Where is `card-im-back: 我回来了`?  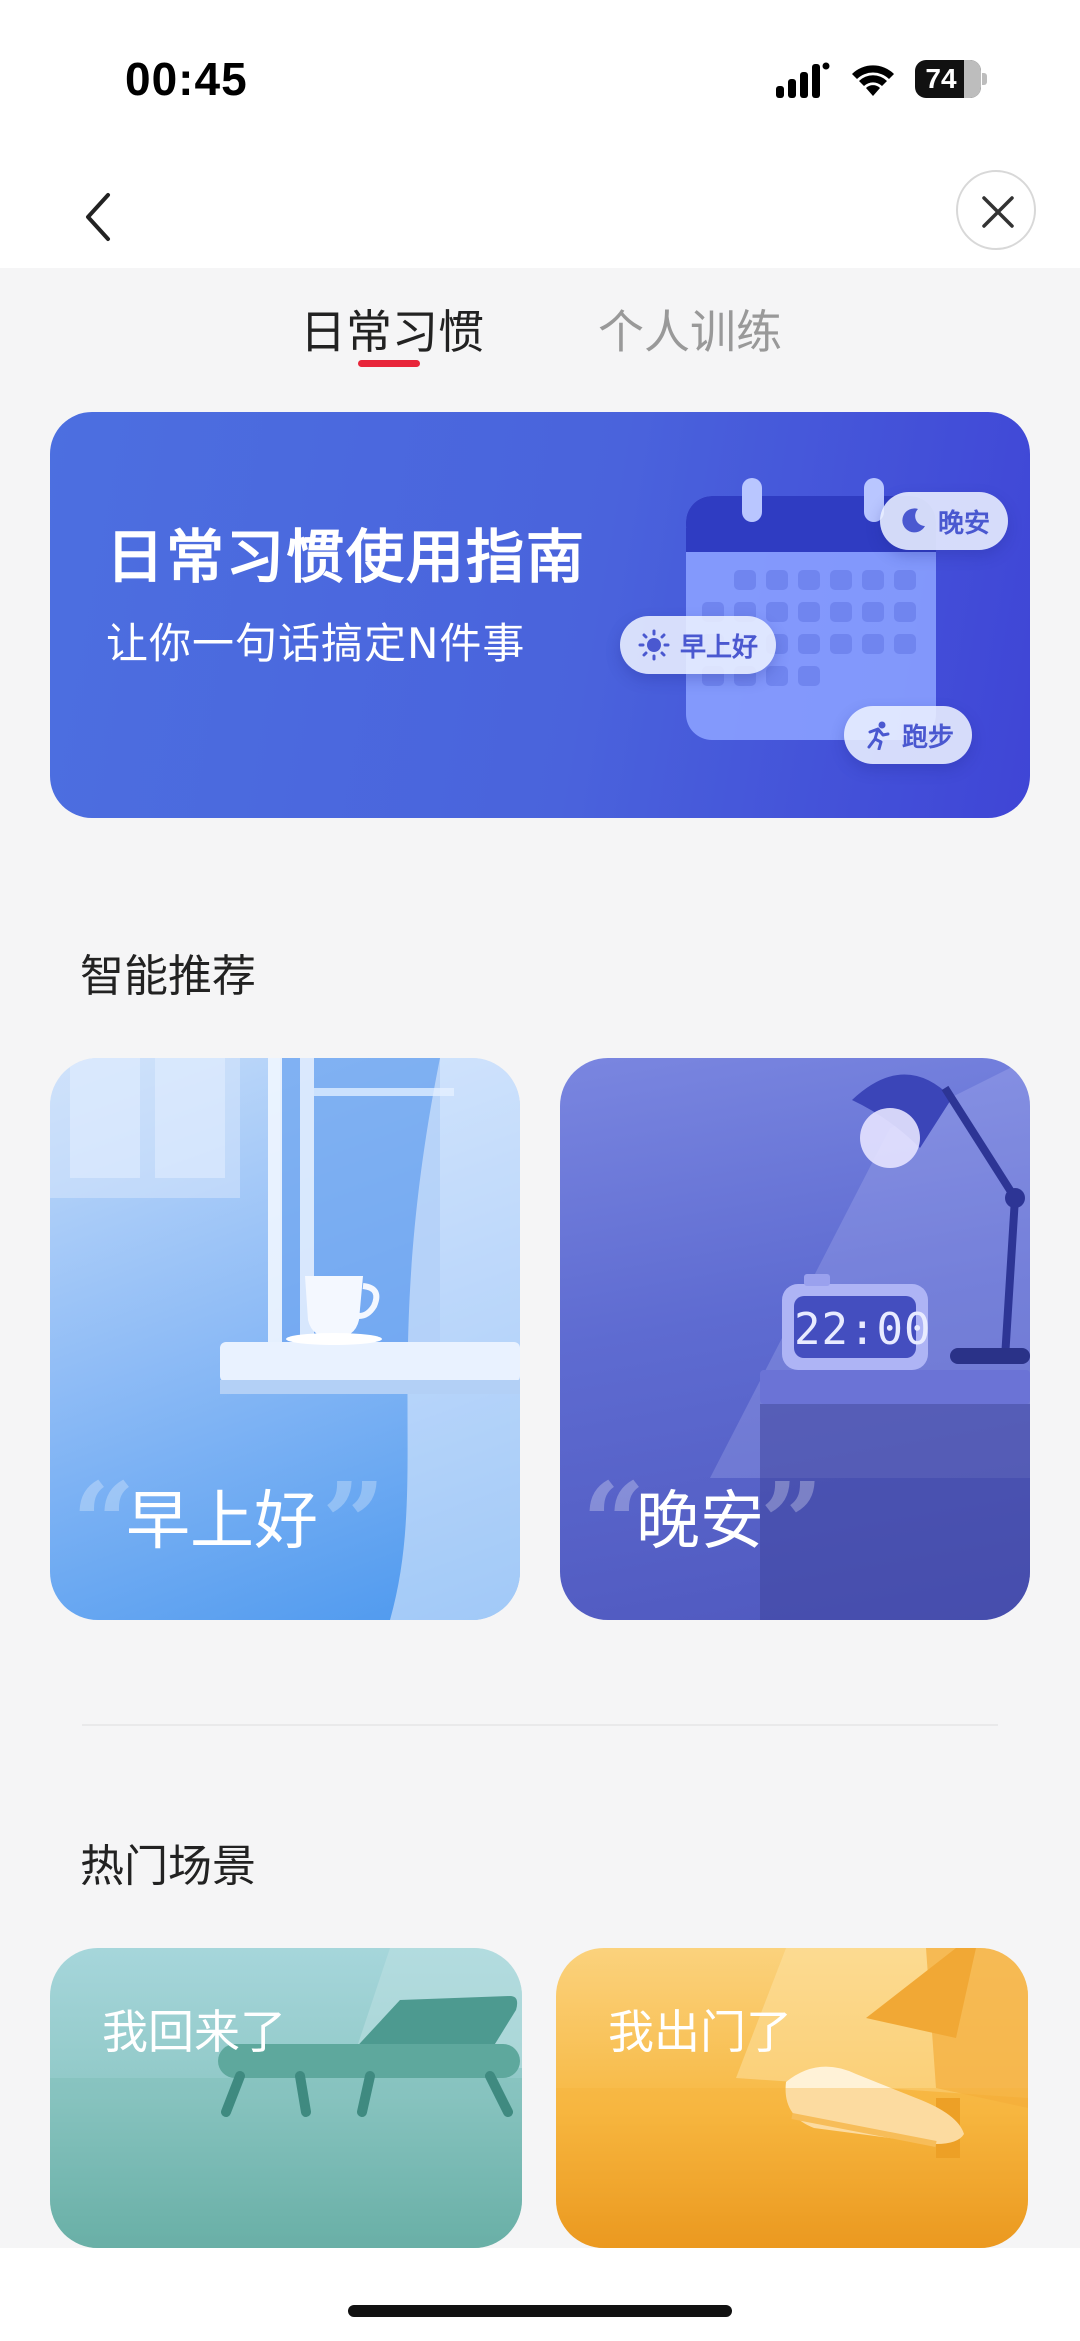
card-im-back: 我回来了 is located at coordinates (286, 2098).